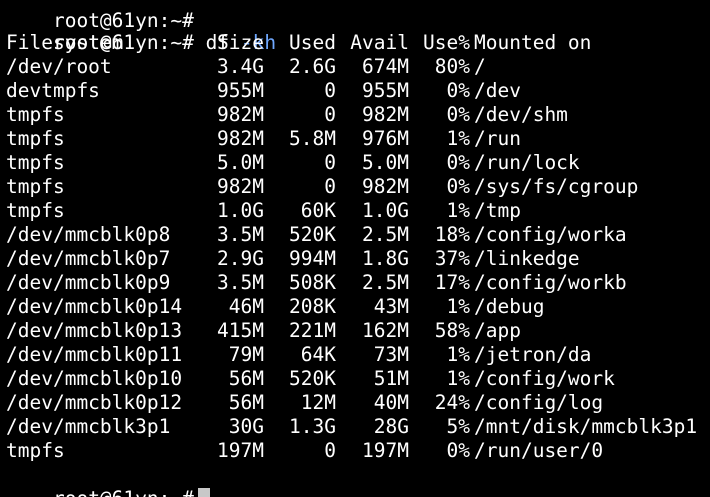  I want to click on cell-avail: 51M, so click(391, 378).